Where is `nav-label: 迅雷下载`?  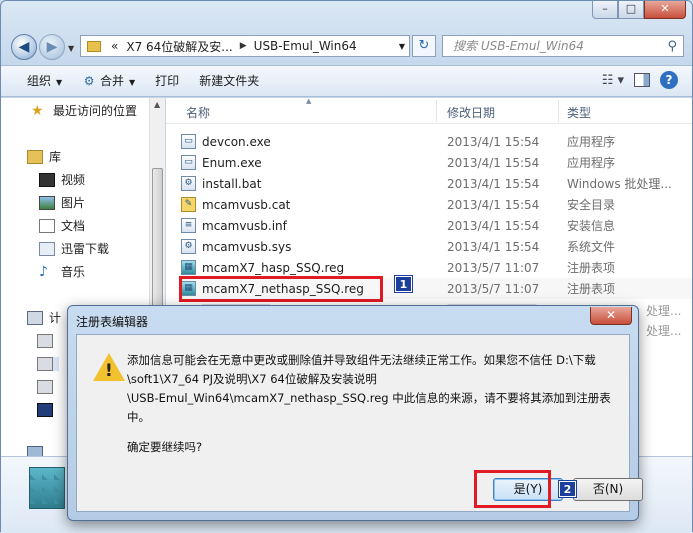 nav-label: 迅雷下载 is located at coordinates (85, 249).